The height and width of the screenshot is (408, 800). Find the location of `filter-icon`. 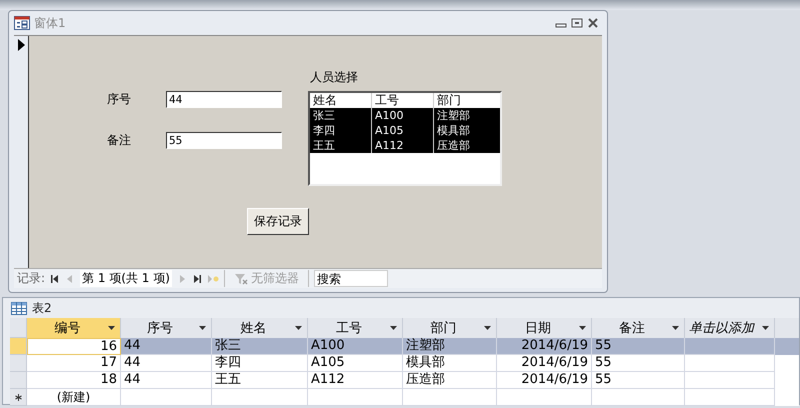

filter-icon is located at coordinates (241, 278).